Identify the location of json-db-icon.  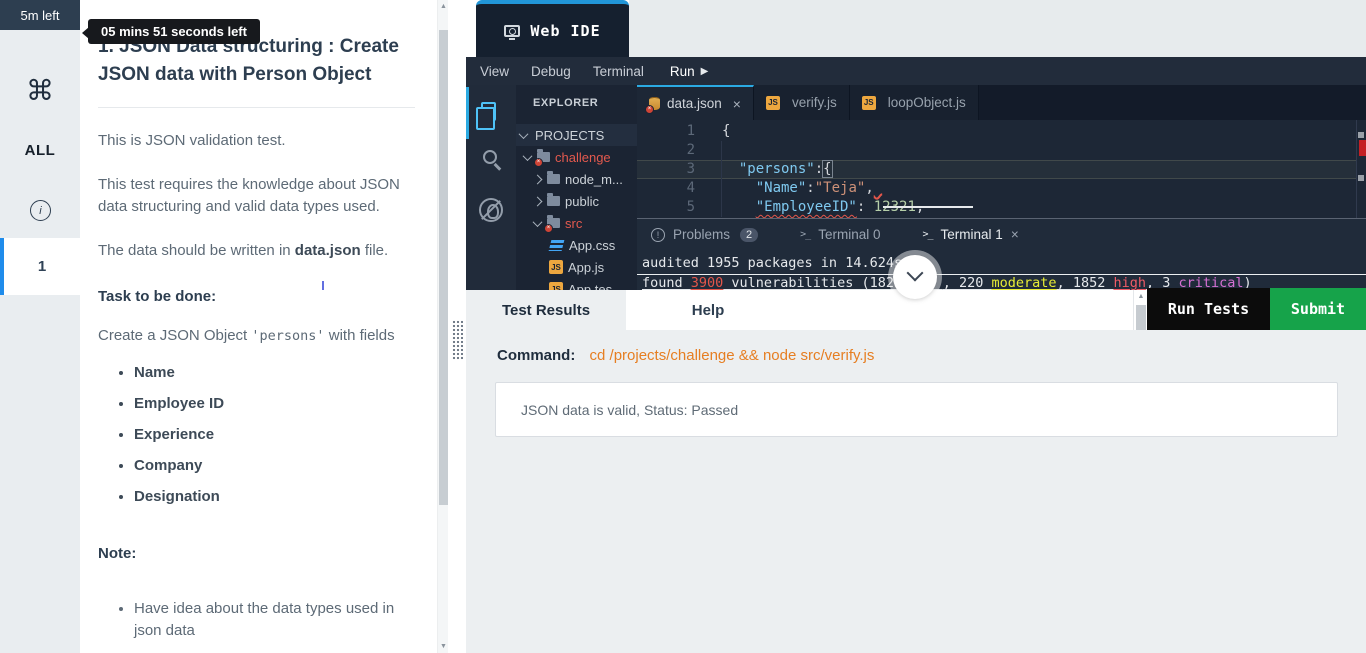
(652, 105).